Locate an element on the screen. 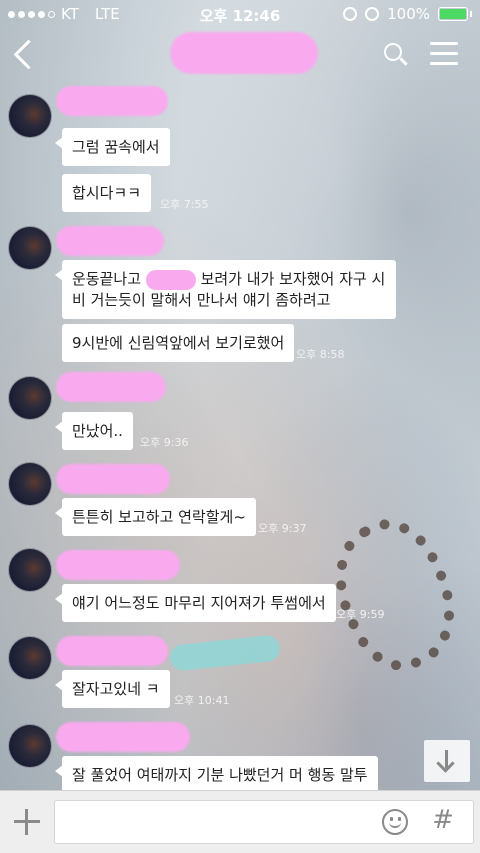  chat-header is located at coordinates (240, 55).